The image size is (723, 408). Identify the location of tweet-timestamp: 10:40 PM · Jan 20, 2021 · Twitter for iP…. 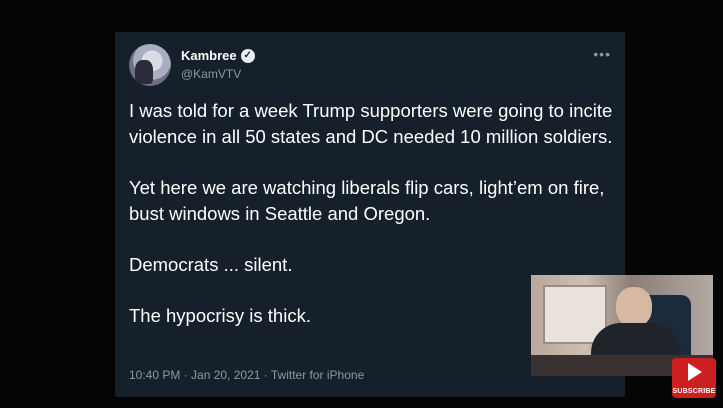
(246, 375).